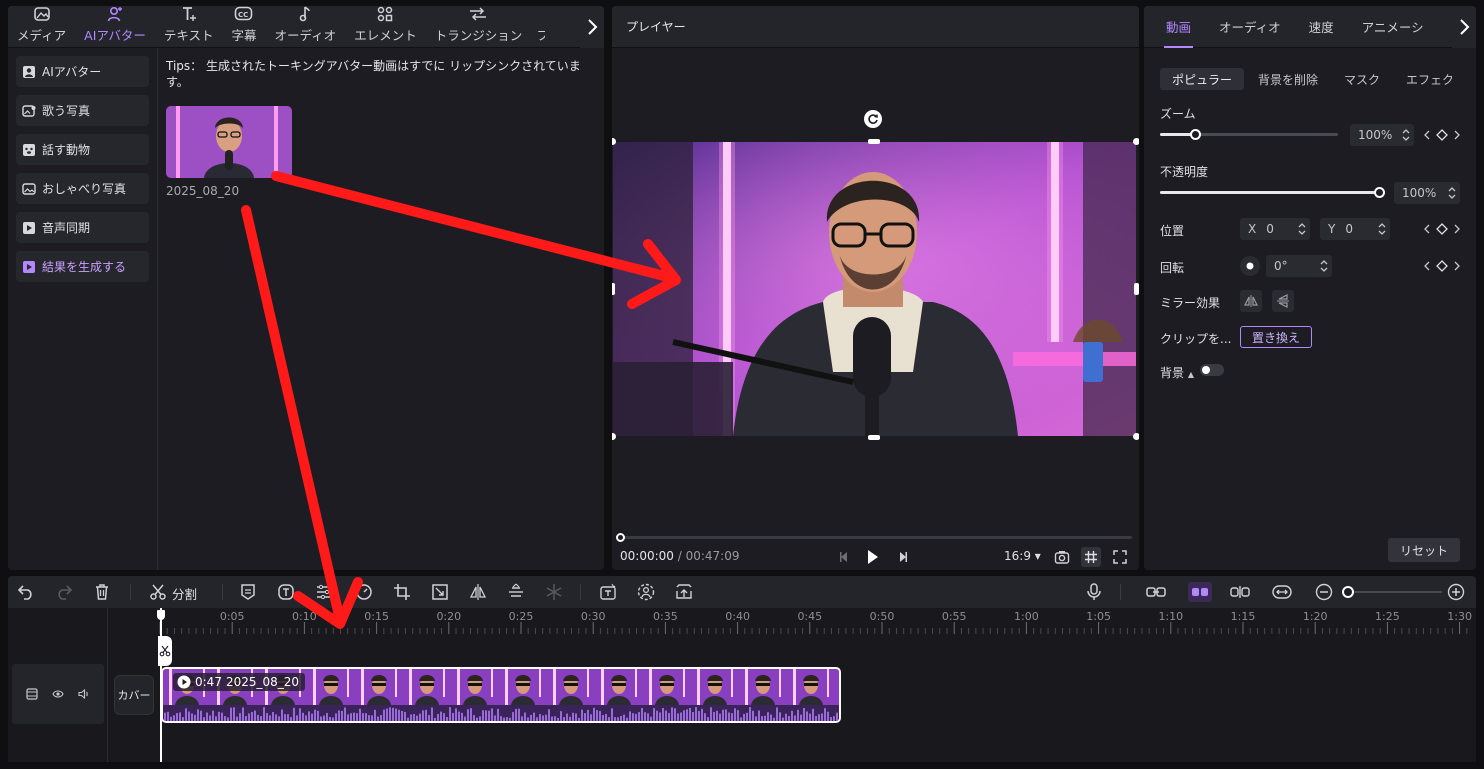 This screenshot has height=769, width=1484. I want to click on flip-horizontal-button, so click(1251, 301).